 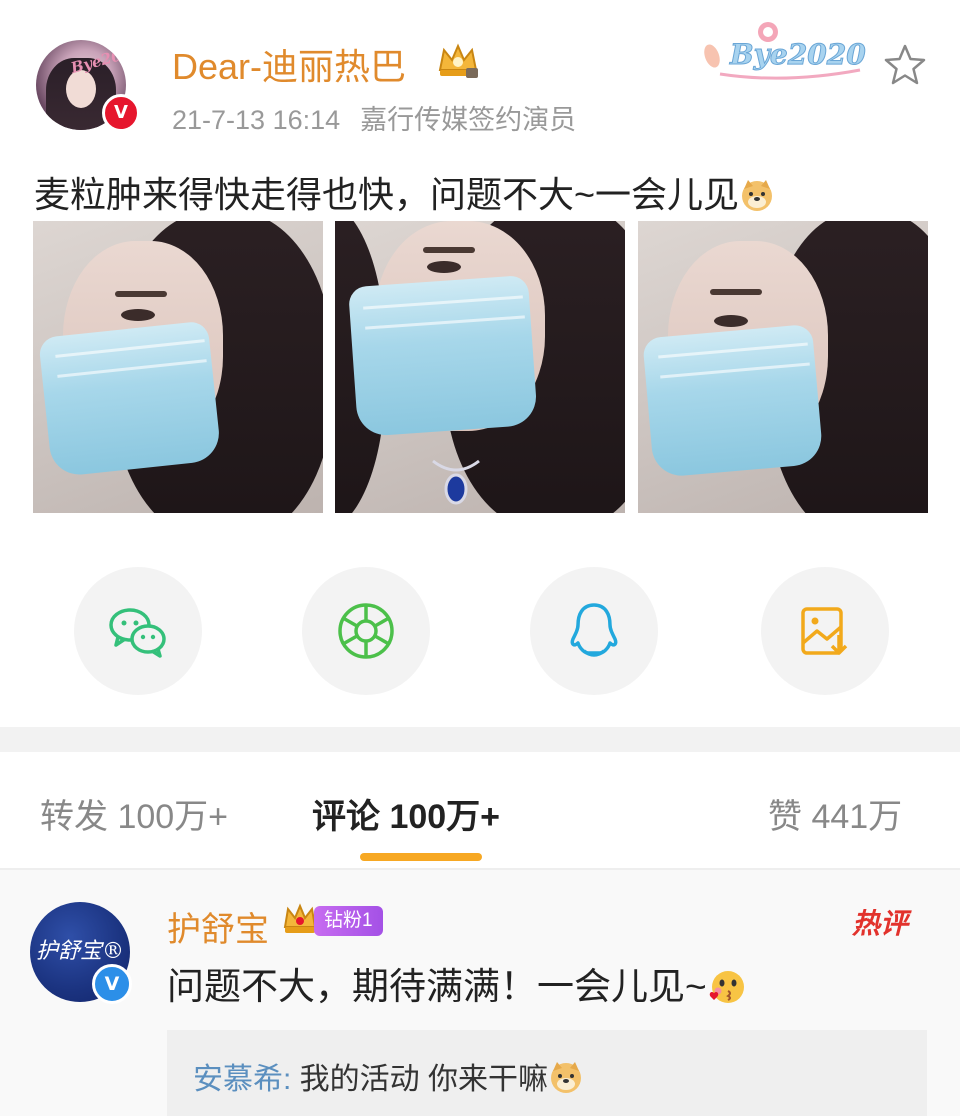 I want to click on share-wechat-button, so click(x=138, y=631).